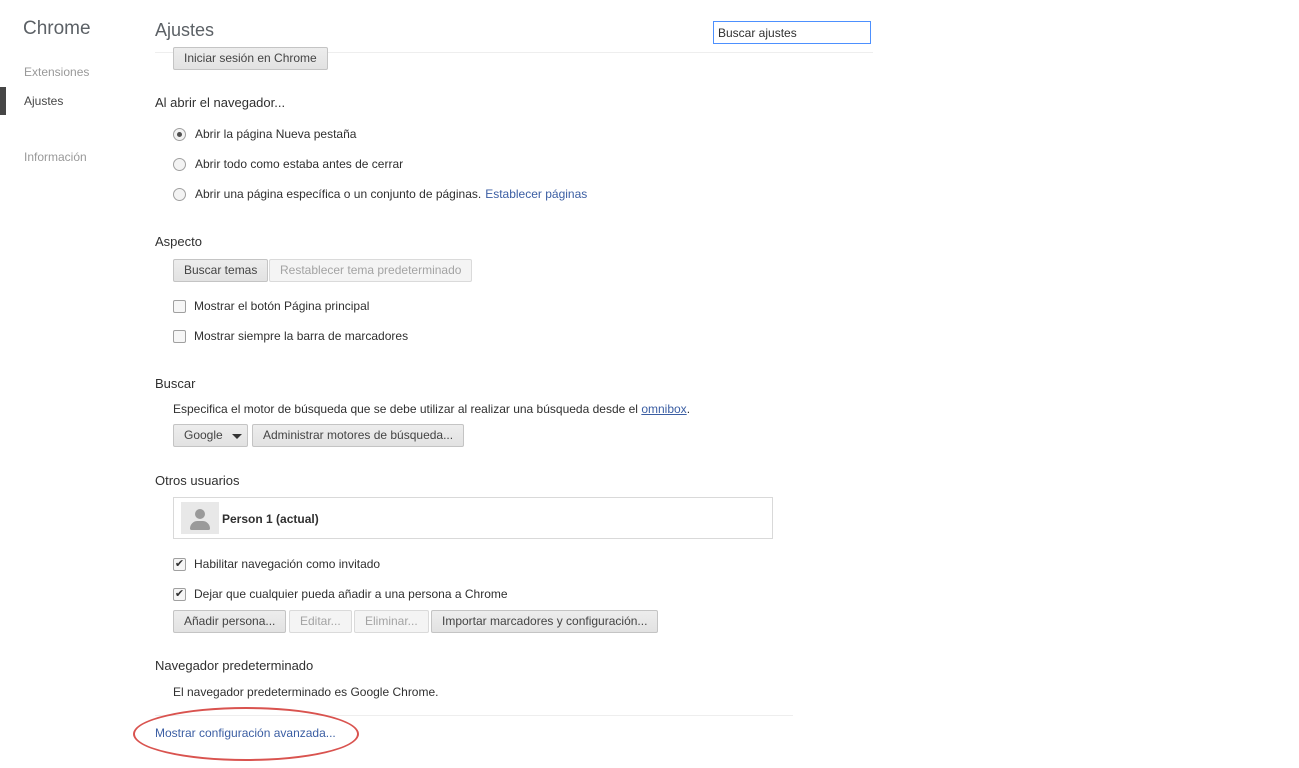 The width and height of the screenshot is (1299, 768). I want to click on show-home-button-option: Mostrar el botón Página principal, so click(271, 306).